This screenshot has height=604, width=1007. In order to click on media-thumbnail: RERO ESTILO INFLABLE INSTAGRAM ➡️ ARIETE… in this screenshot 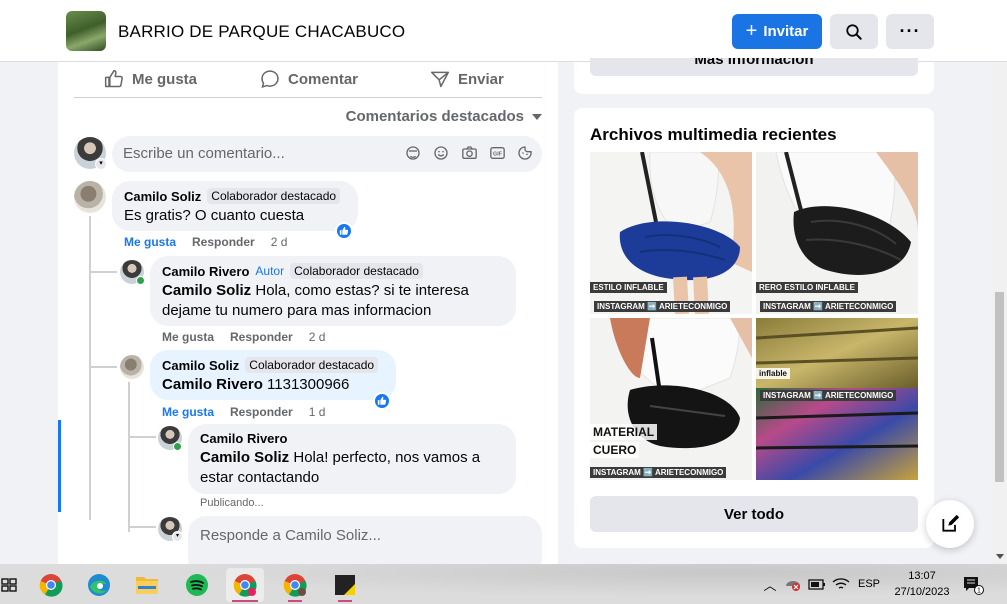, I will do `click(837, 233)`.